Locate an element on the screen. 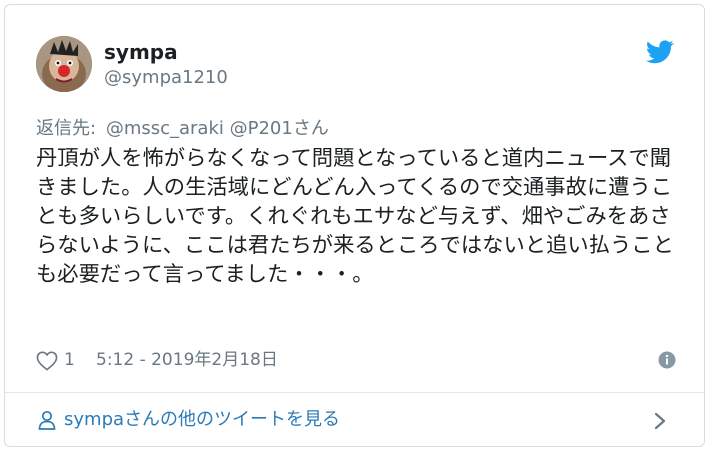 This screenshot has width=711, height=453. heart-icon is located at coordinates (47, 361).